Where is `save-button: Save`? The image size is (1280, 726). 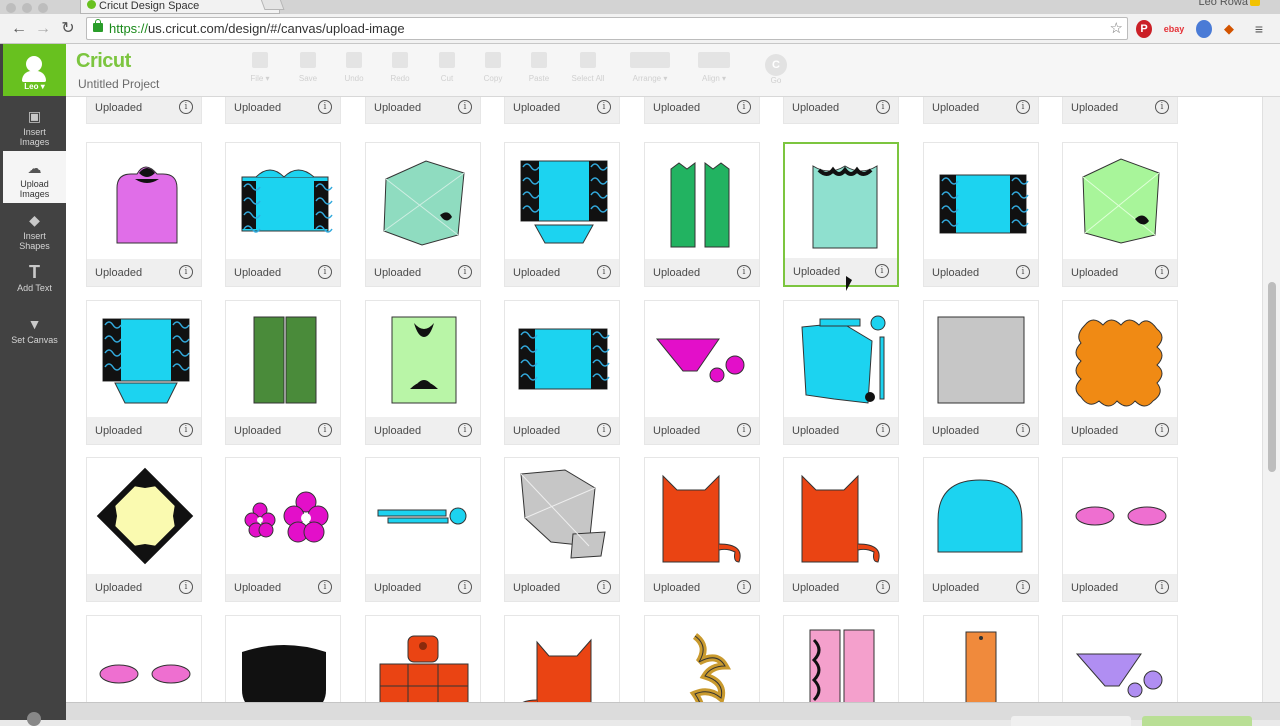
save-button: Save is located at coordinates (308, 67).